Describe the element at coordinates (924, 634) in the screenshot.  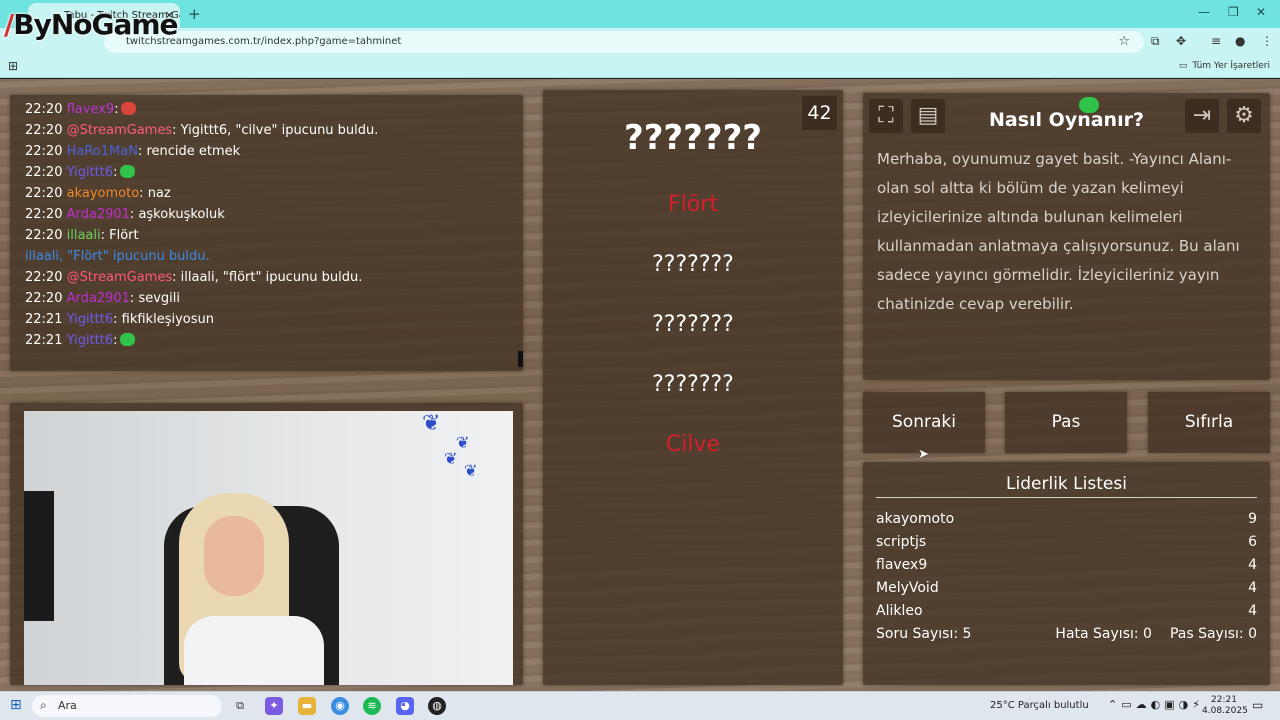
I see `question-count: Soru Sayısı: 5` at that location.